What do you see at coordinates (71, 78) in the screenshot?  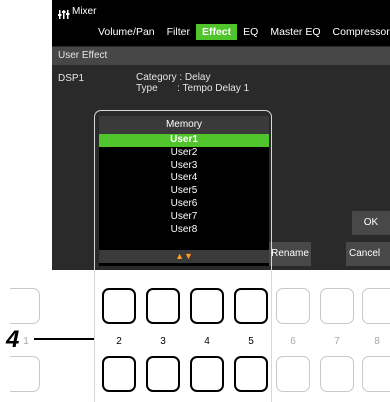 I see `dsp-label: DSP1` at bounding box center [71, 78].